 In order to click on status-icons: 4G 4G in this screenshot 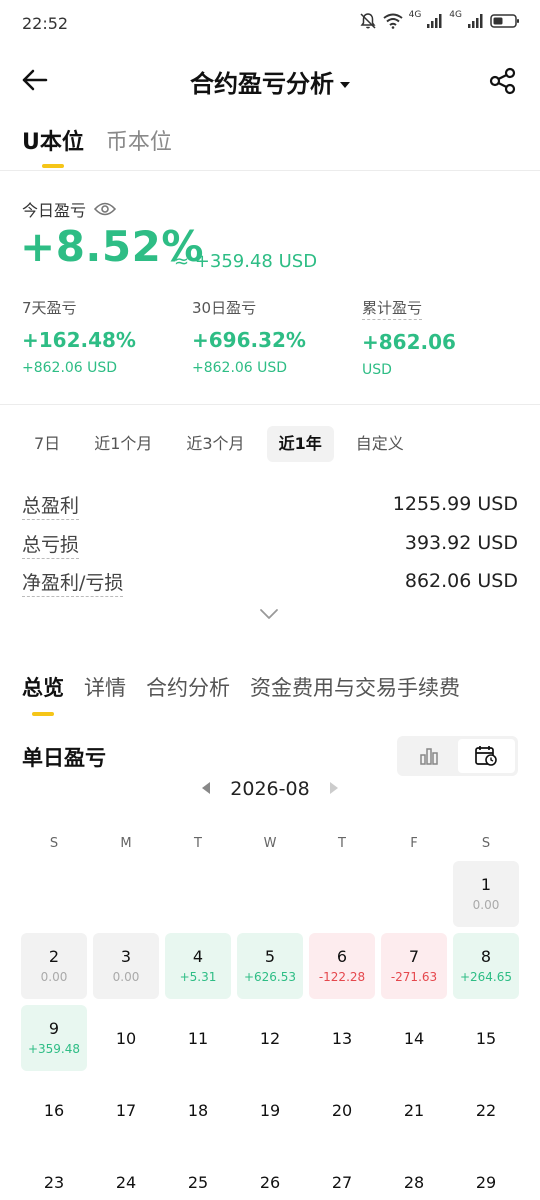, I will do `click(439, 20)`.